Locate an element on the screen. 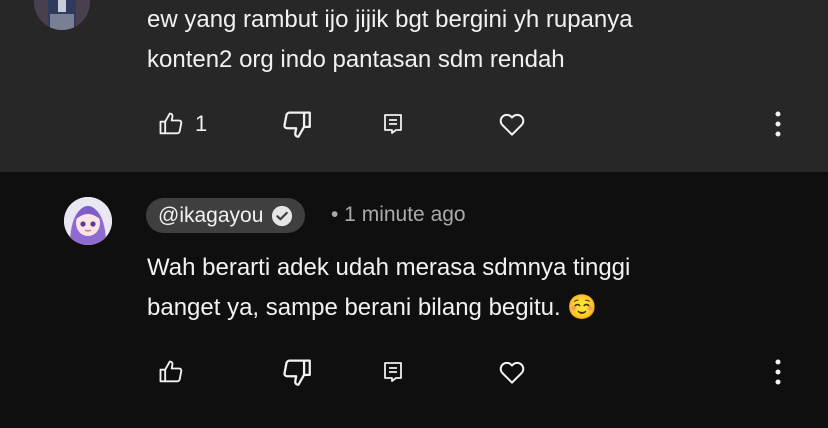 The width and height of the screenshot is (828, 428). comment-action-bar is located at coordinates (414, 372).